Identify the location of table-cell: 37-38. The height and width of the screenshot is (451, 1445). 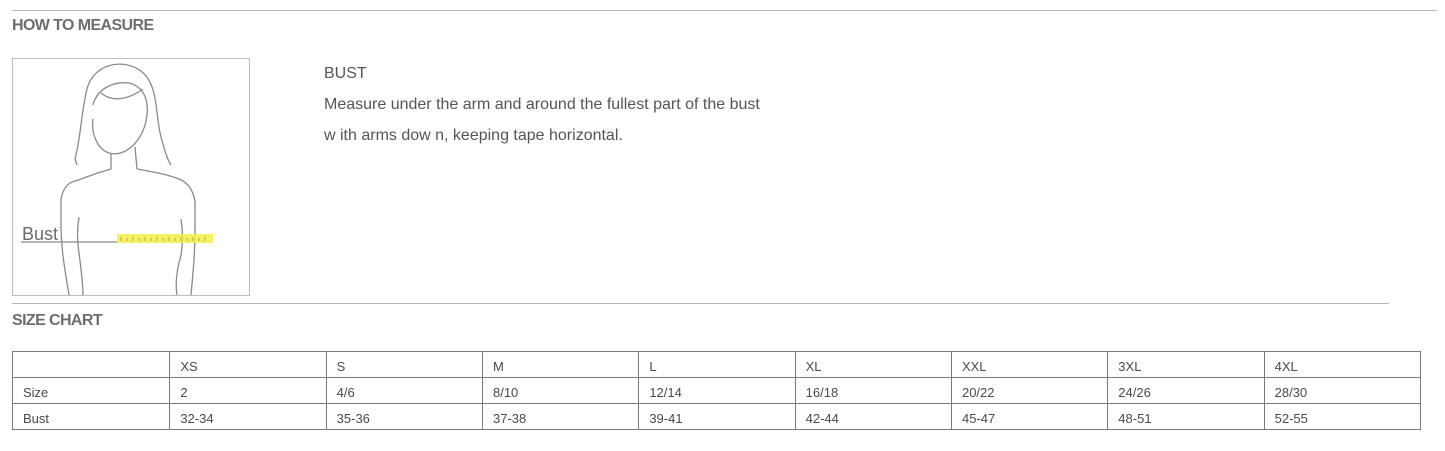
(560, 416).